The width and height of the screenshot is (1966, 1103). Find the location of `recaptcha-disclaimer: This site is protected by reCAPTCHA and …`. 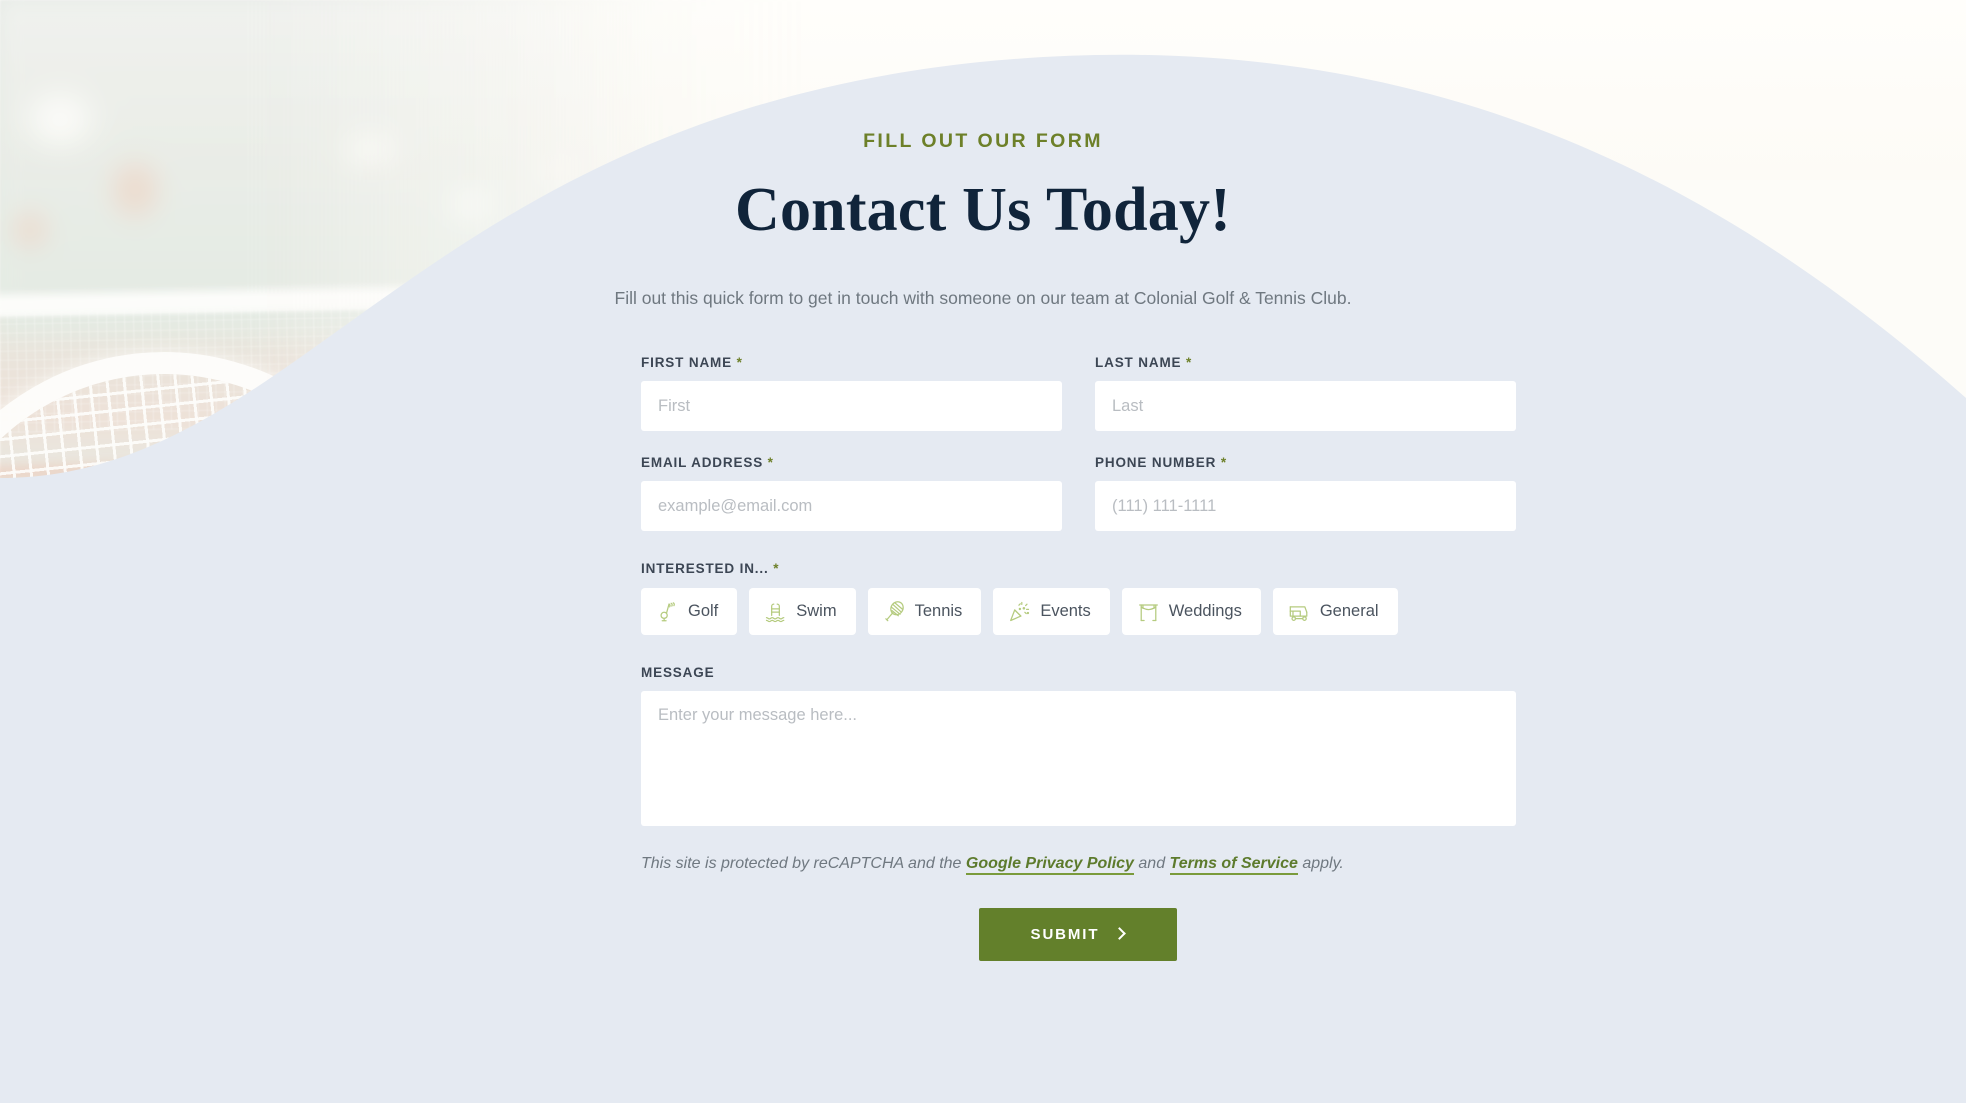

recaptcha-disclaimer: This site is protected by reCAPTCHA and … is located at coordinates (1078, 864).